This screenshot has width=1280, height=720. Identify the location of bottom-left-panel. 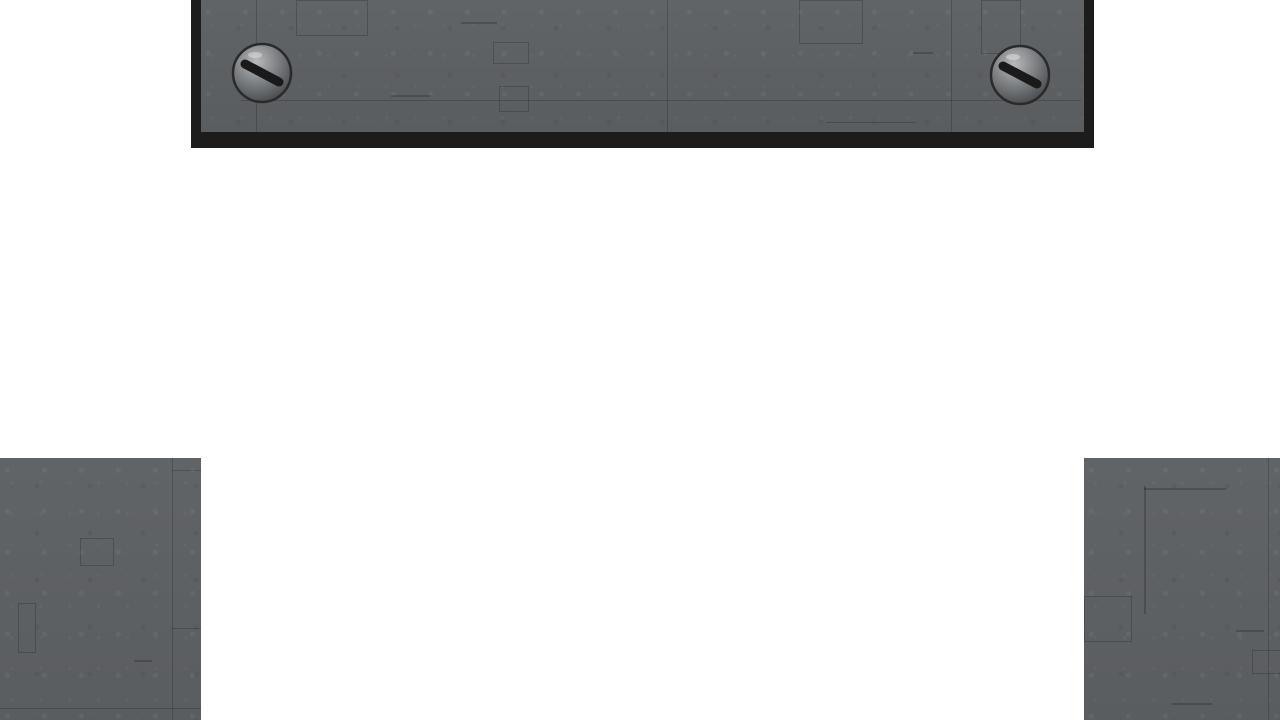
(100, 589).